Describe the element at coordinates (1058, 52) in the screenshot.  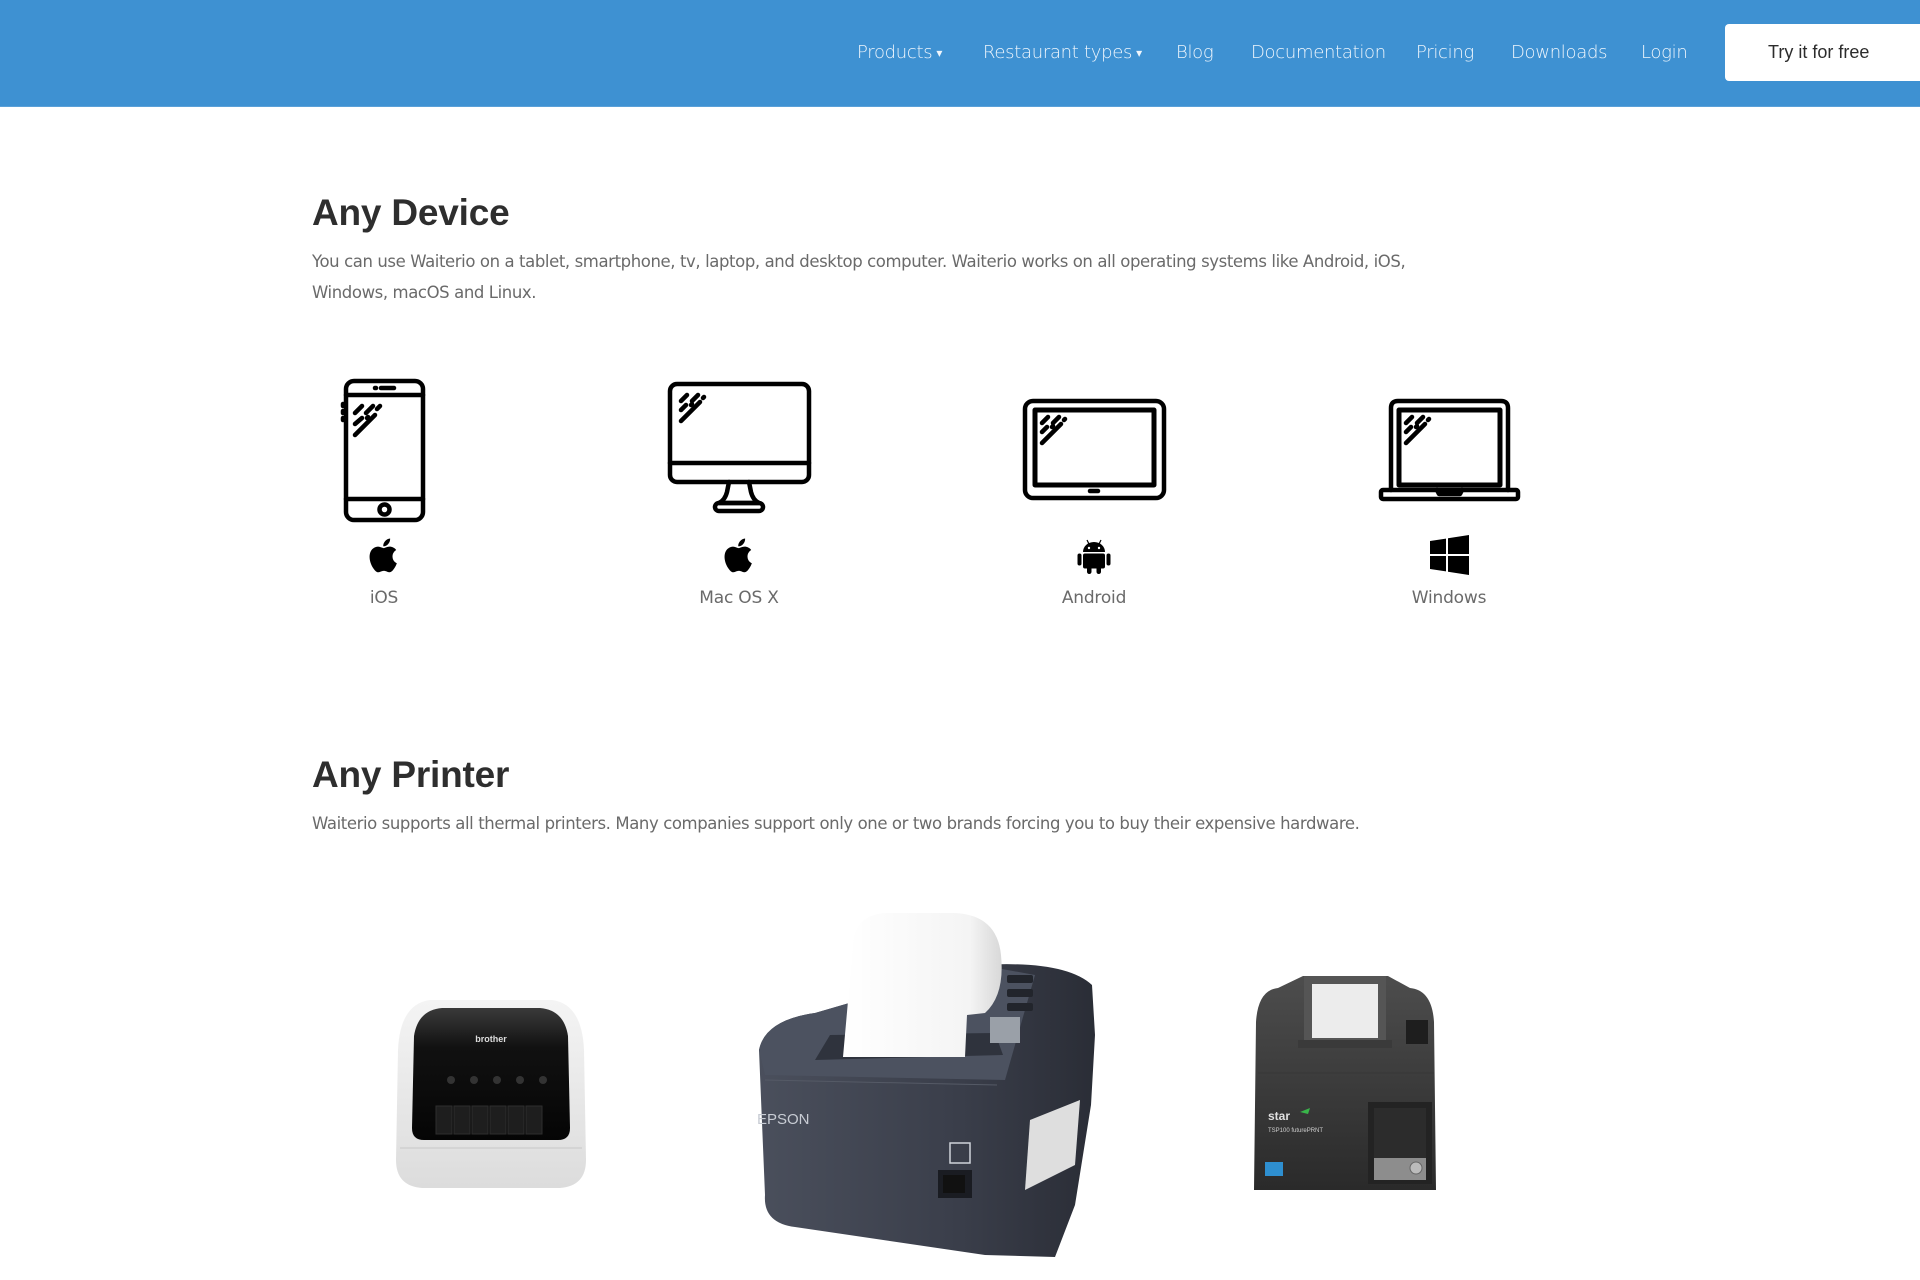
I see `nav-label: Restaurant types` at that location.